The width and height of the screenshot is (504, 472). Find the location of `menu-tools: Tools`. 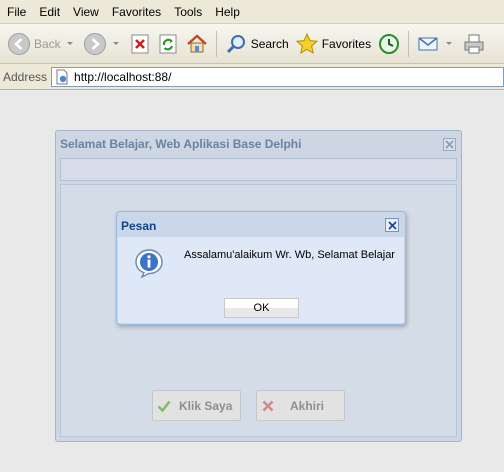

menu-tools: Tools is located at coordinates (189, 12).